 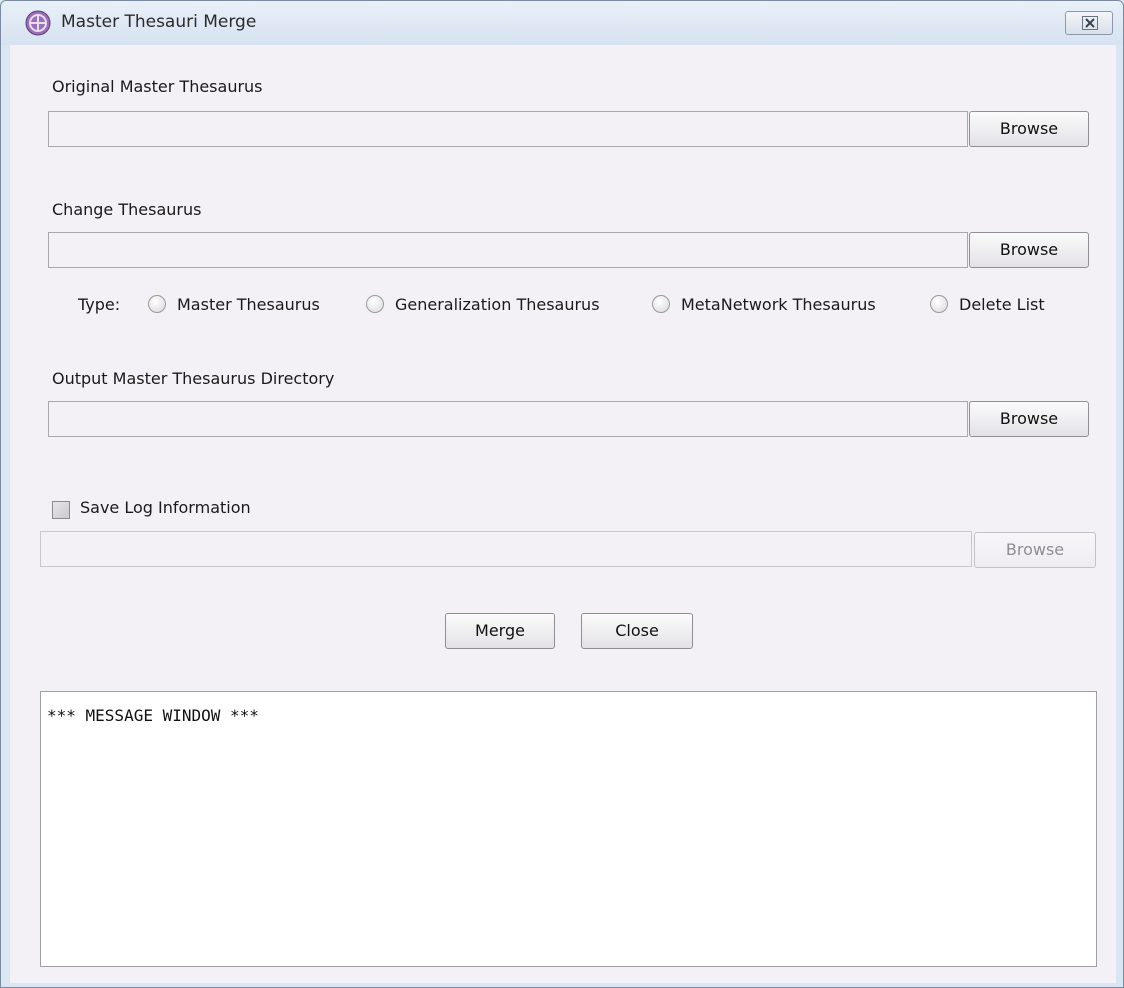 I want to click on radio-label-generalization-thesaurus: Generalization Thesaurus, so click(x=497, y=304).